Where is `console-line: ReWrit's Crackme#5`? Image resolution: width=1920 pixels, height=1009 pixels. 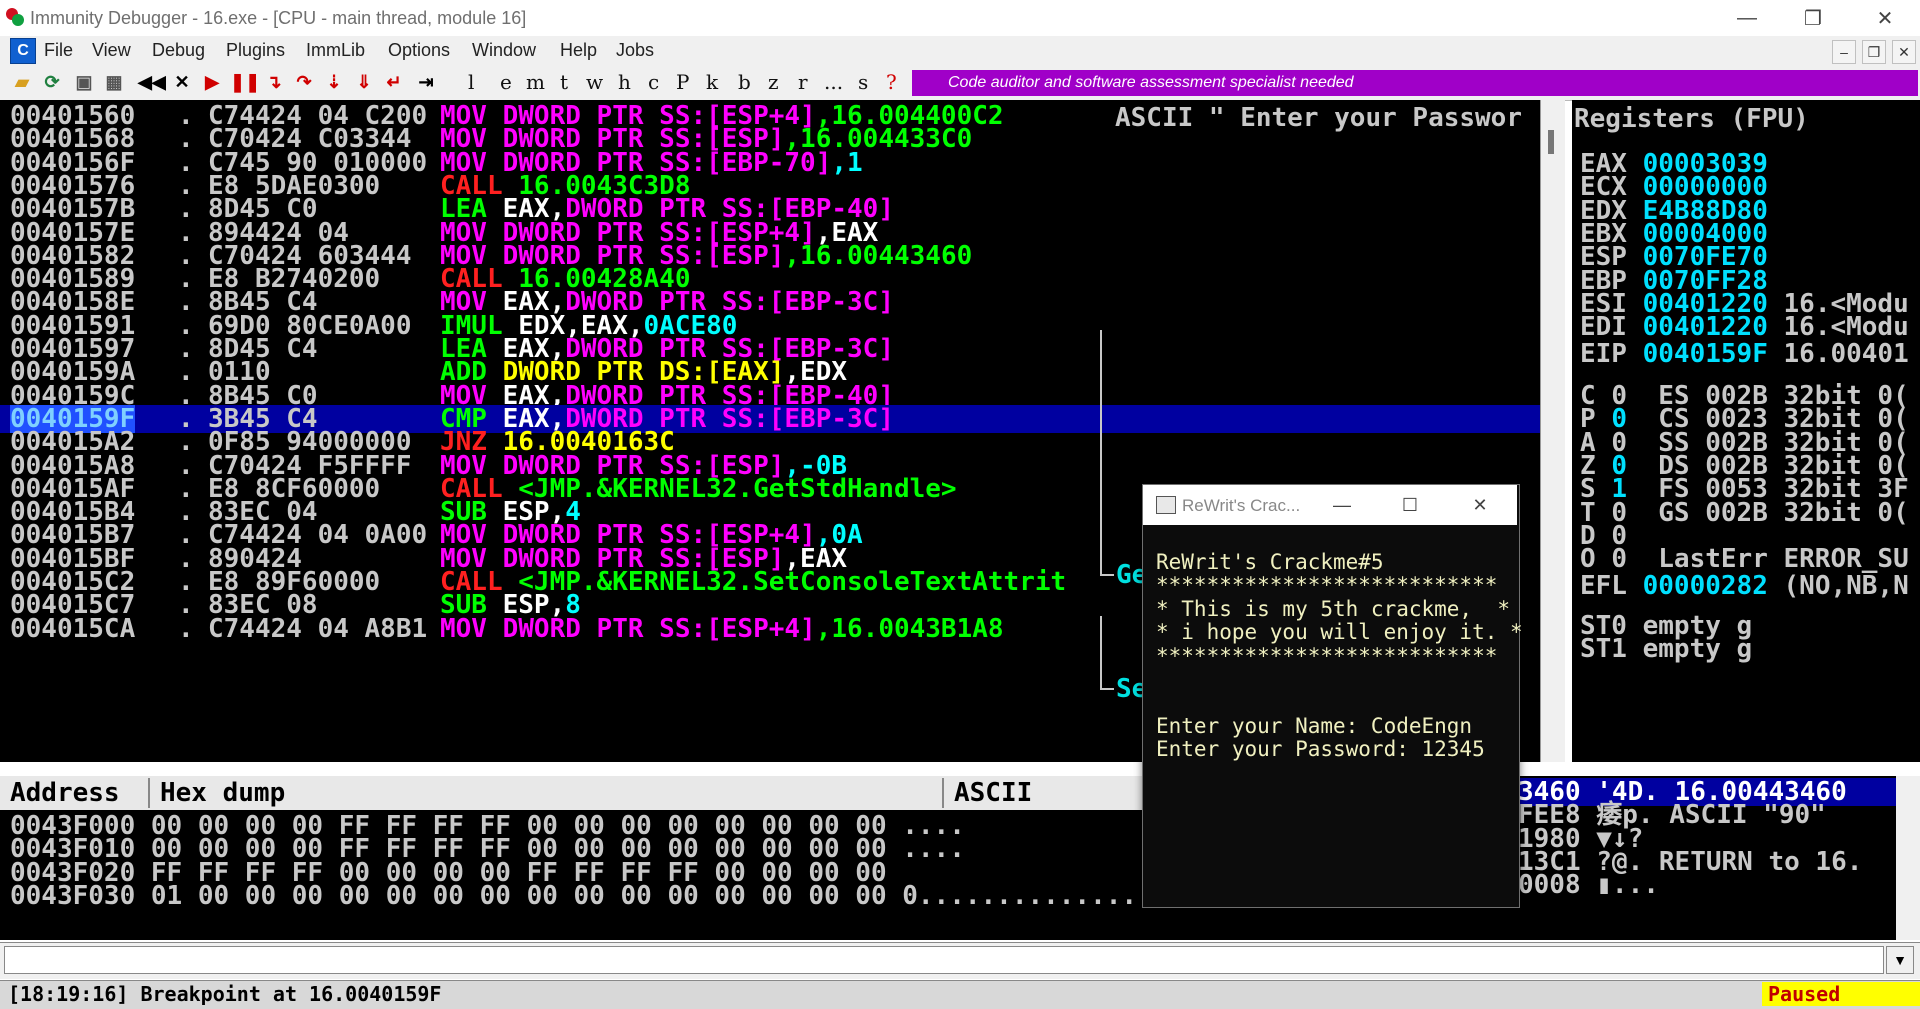
console-line: ReWrit's Crackme#5 is located at coordinates (1270, 562).